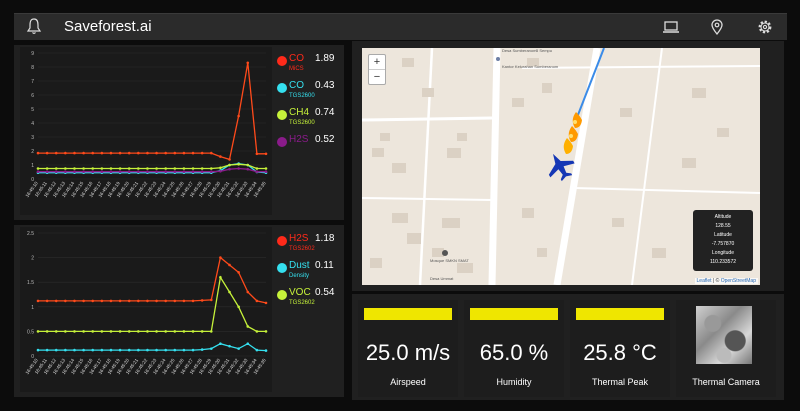 Image resolution: width=800 pixels, height=411 pixels. I want to click on legend-value: 0.43, so click(325, 85).